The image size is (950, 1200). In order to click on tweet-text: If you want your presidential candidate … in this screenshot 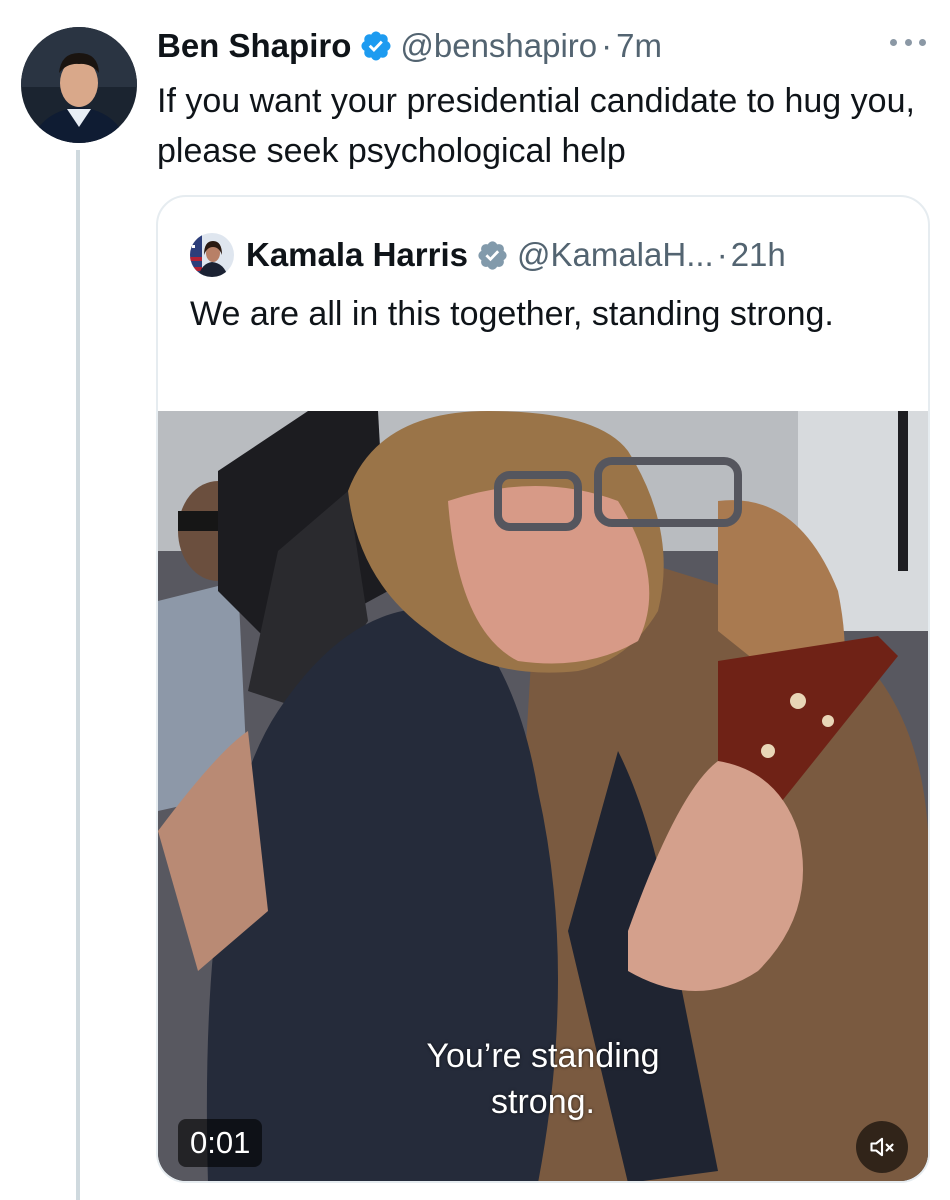, I will do `click(536, 126)`.